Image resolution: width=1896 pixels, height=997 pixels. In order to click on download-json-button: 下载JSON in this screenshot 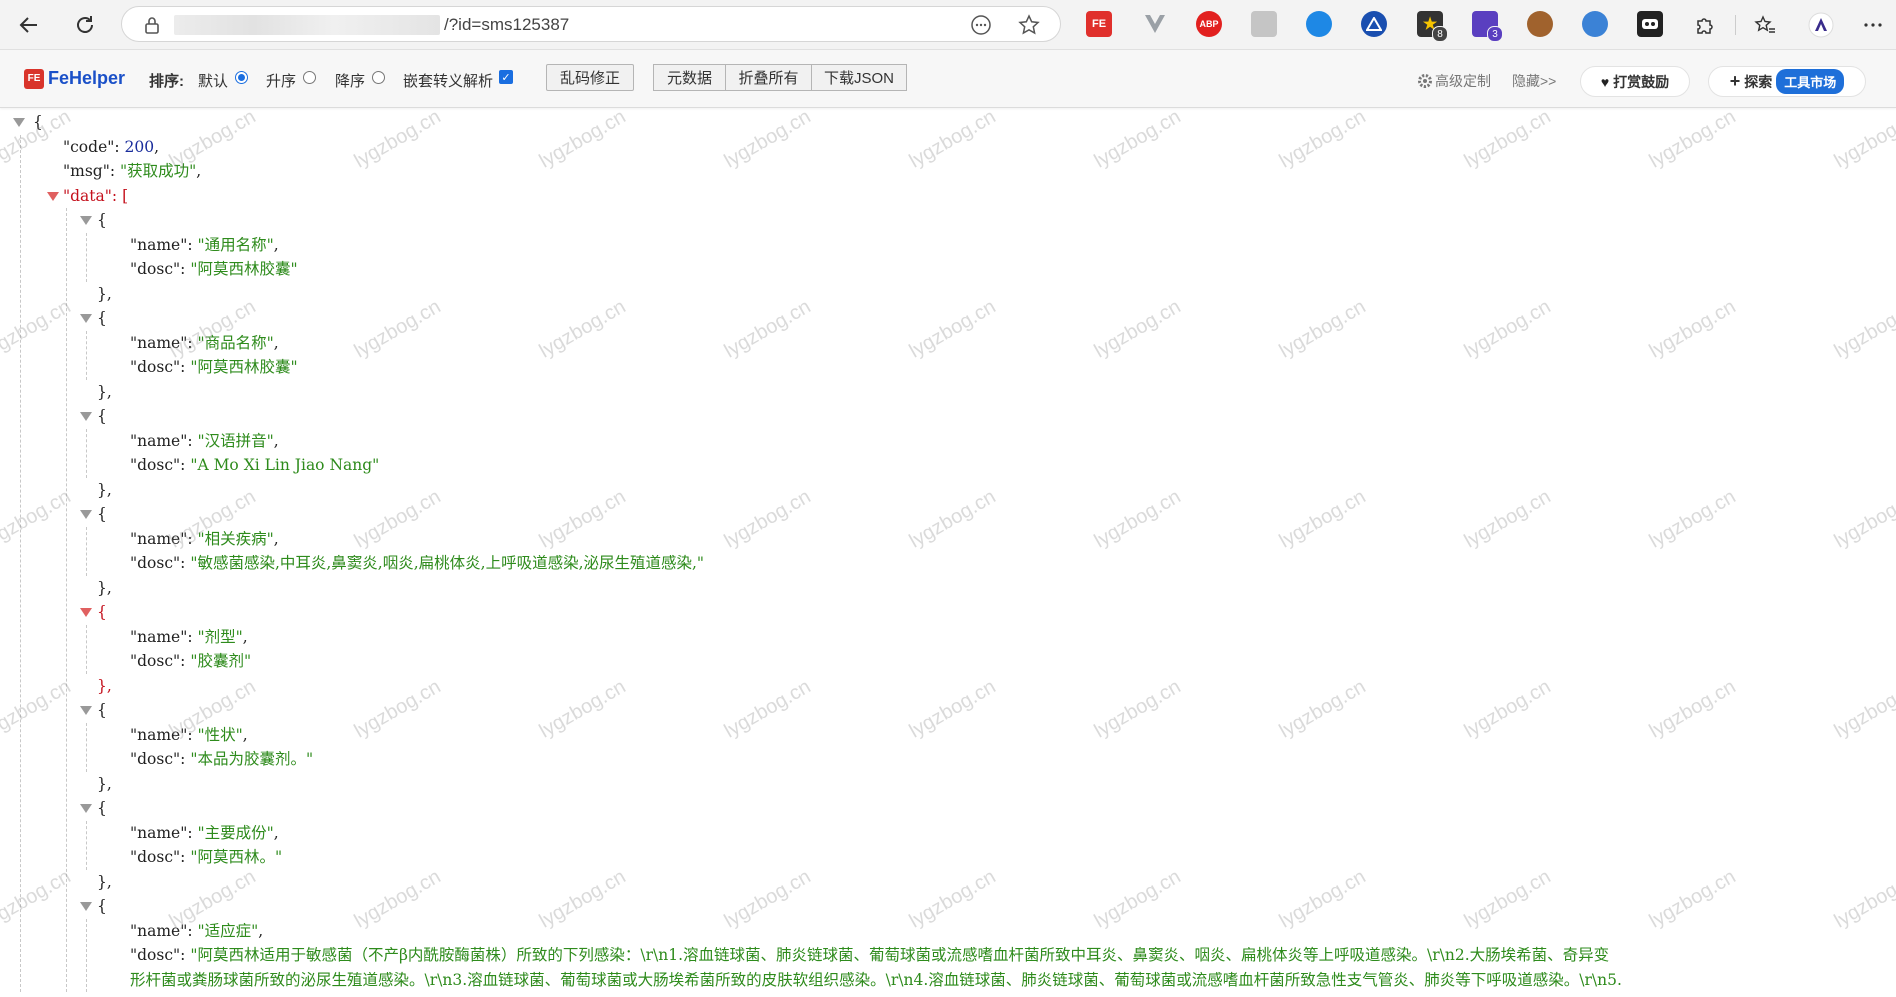, I will do `click(859, 77)`.